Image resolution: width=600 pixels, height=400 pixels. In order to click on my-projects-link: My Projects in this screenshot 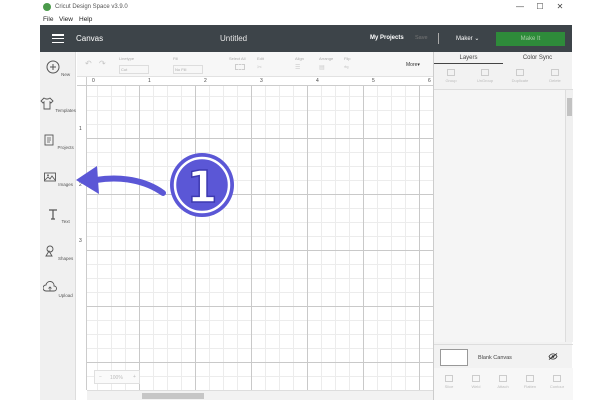, I will do `click(387, 38)`.